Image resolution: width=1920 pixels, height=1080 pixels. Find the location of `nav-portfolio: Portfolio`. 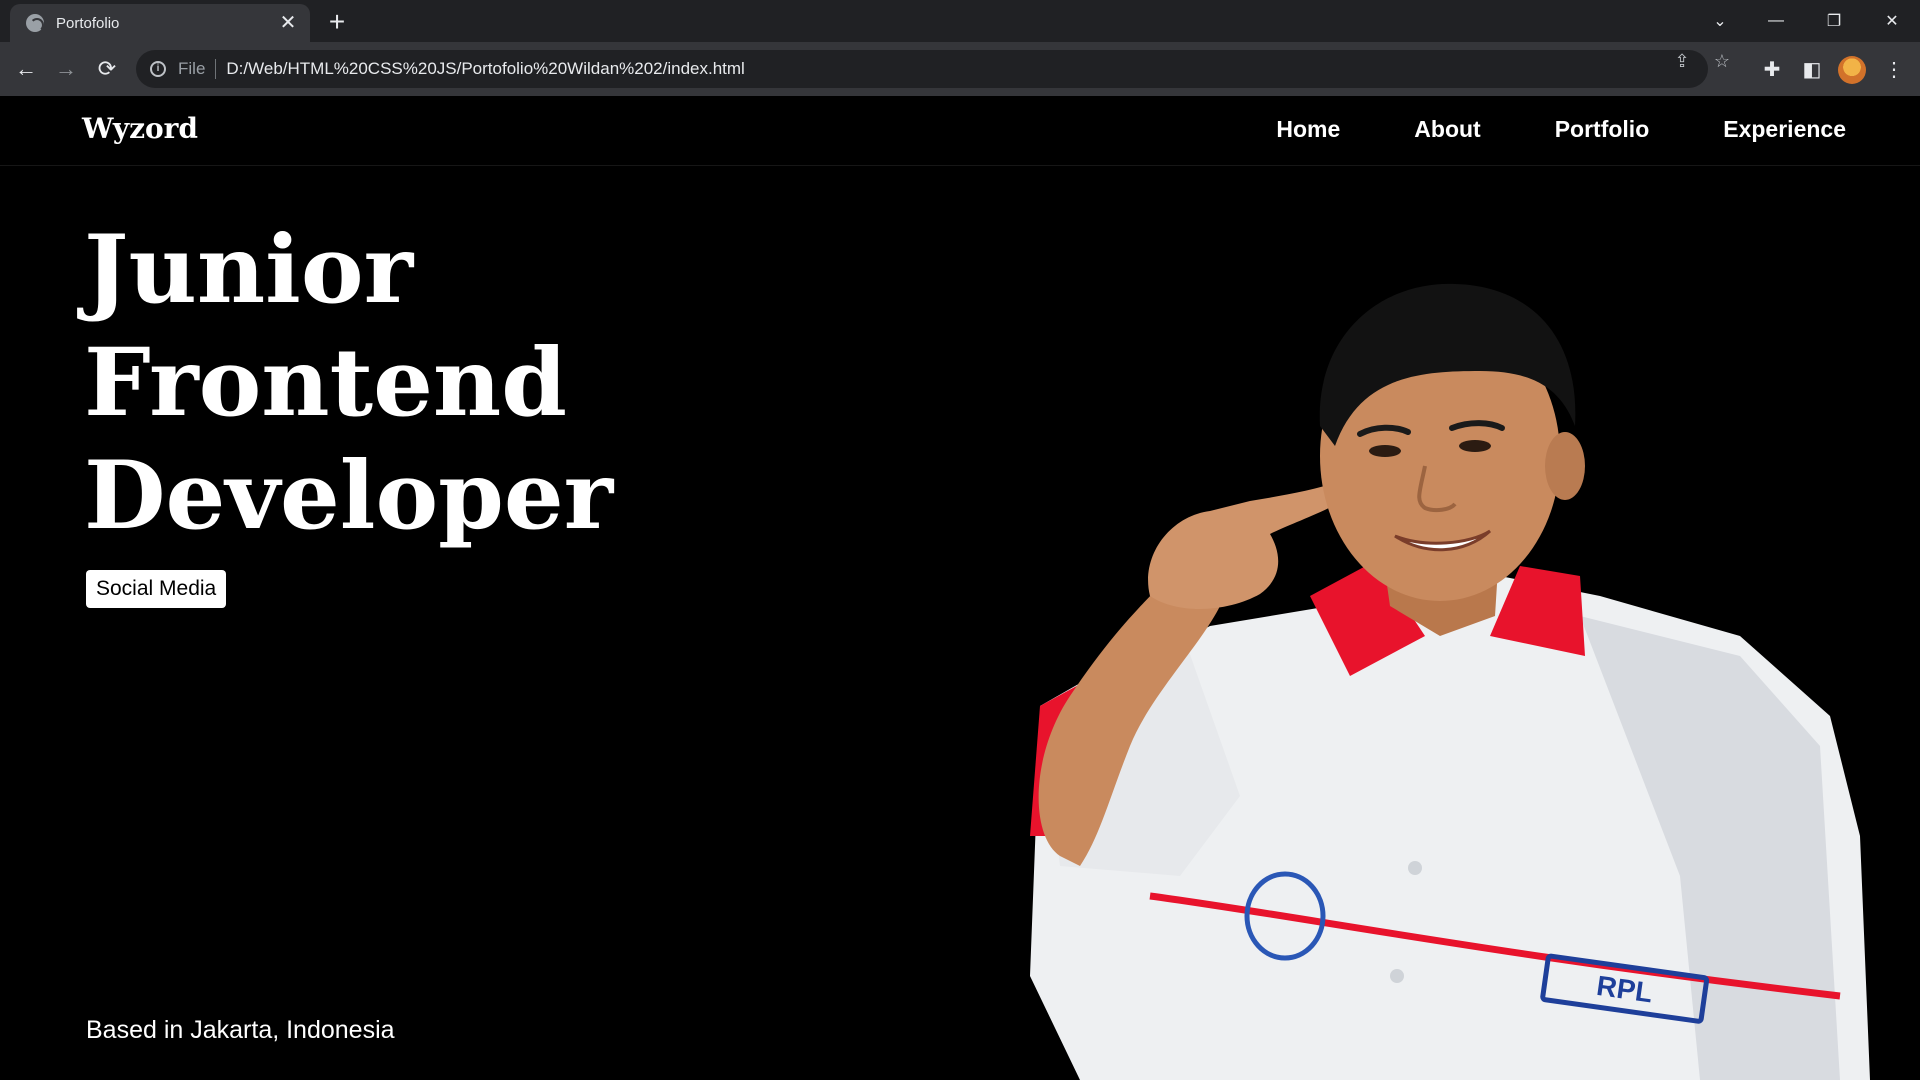

nav-portfolio: Portfolio is located at coordinates (1602, 129).